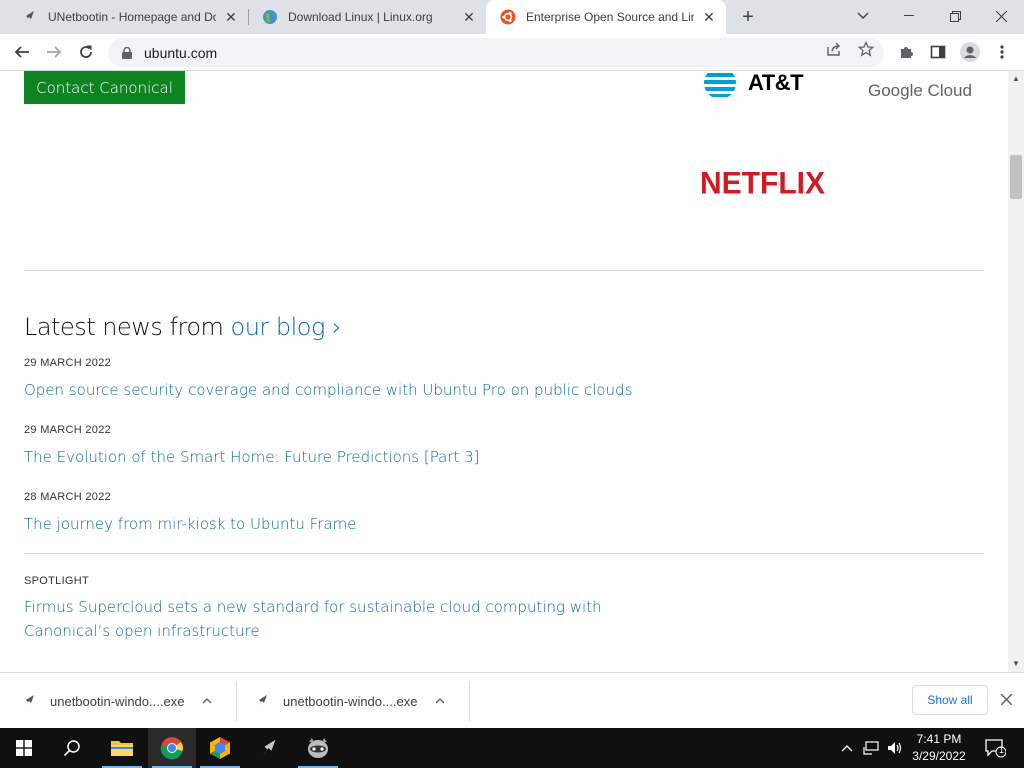 This screenshot has height=768, width=1024. Describe the element at coordinates (104, 87) in the screenshot. I see `contact-canonical-button: Contact Canonical` at that location.